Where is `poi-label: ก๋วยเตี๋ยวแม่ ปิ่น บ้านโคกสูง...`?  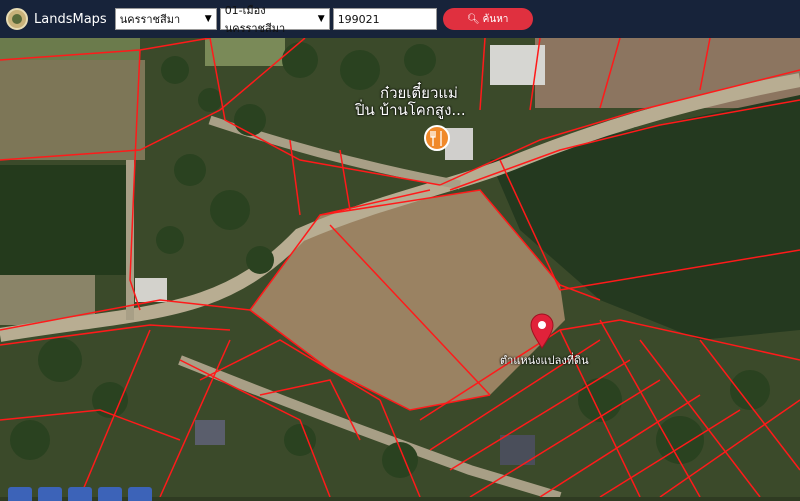 poi-label: ก๋วยเตี๋ยวแม่ ปิ่น บ้านโคกสูง... is located at coordinates (410, 101).